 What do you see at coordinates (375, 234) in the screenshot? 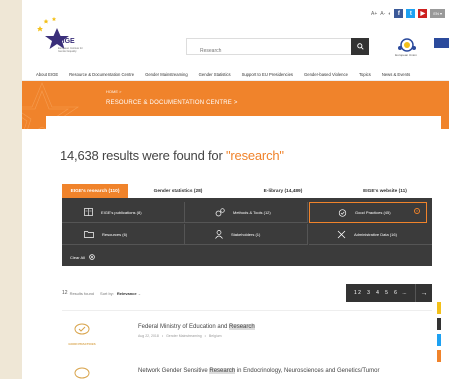
I see `filter-label: Administrative Data (16)` at bounding box center [375, 234].